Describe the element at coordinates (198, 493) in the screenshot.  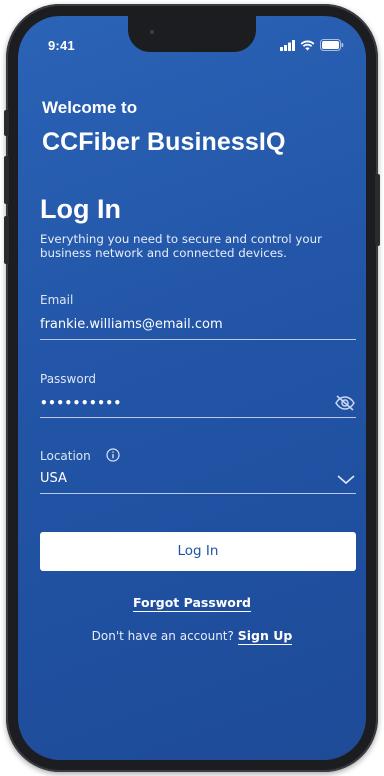
I see `location-underline` at that location.